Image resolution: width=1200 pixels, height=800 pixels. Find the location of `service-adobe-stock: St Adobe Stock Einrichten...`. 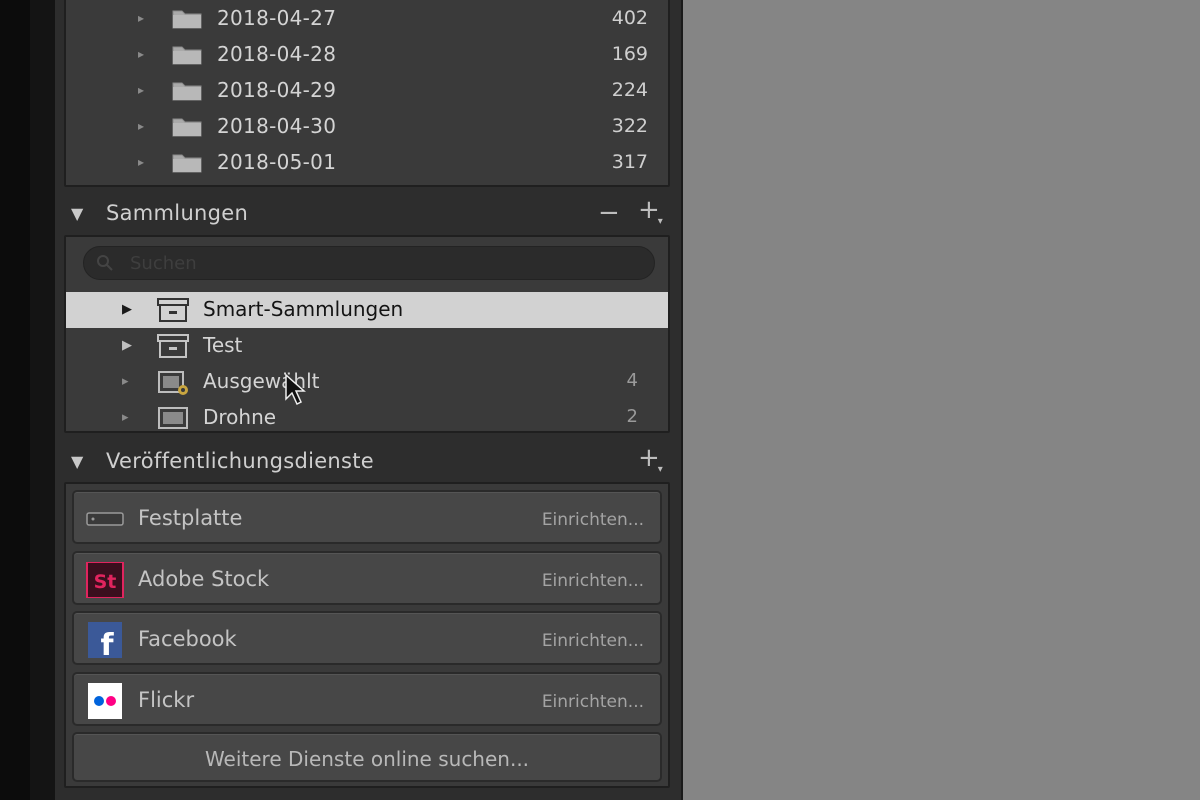

service-adobe-stock: St Adobe Stock Einrichten... is located at coordinates (367, 578).